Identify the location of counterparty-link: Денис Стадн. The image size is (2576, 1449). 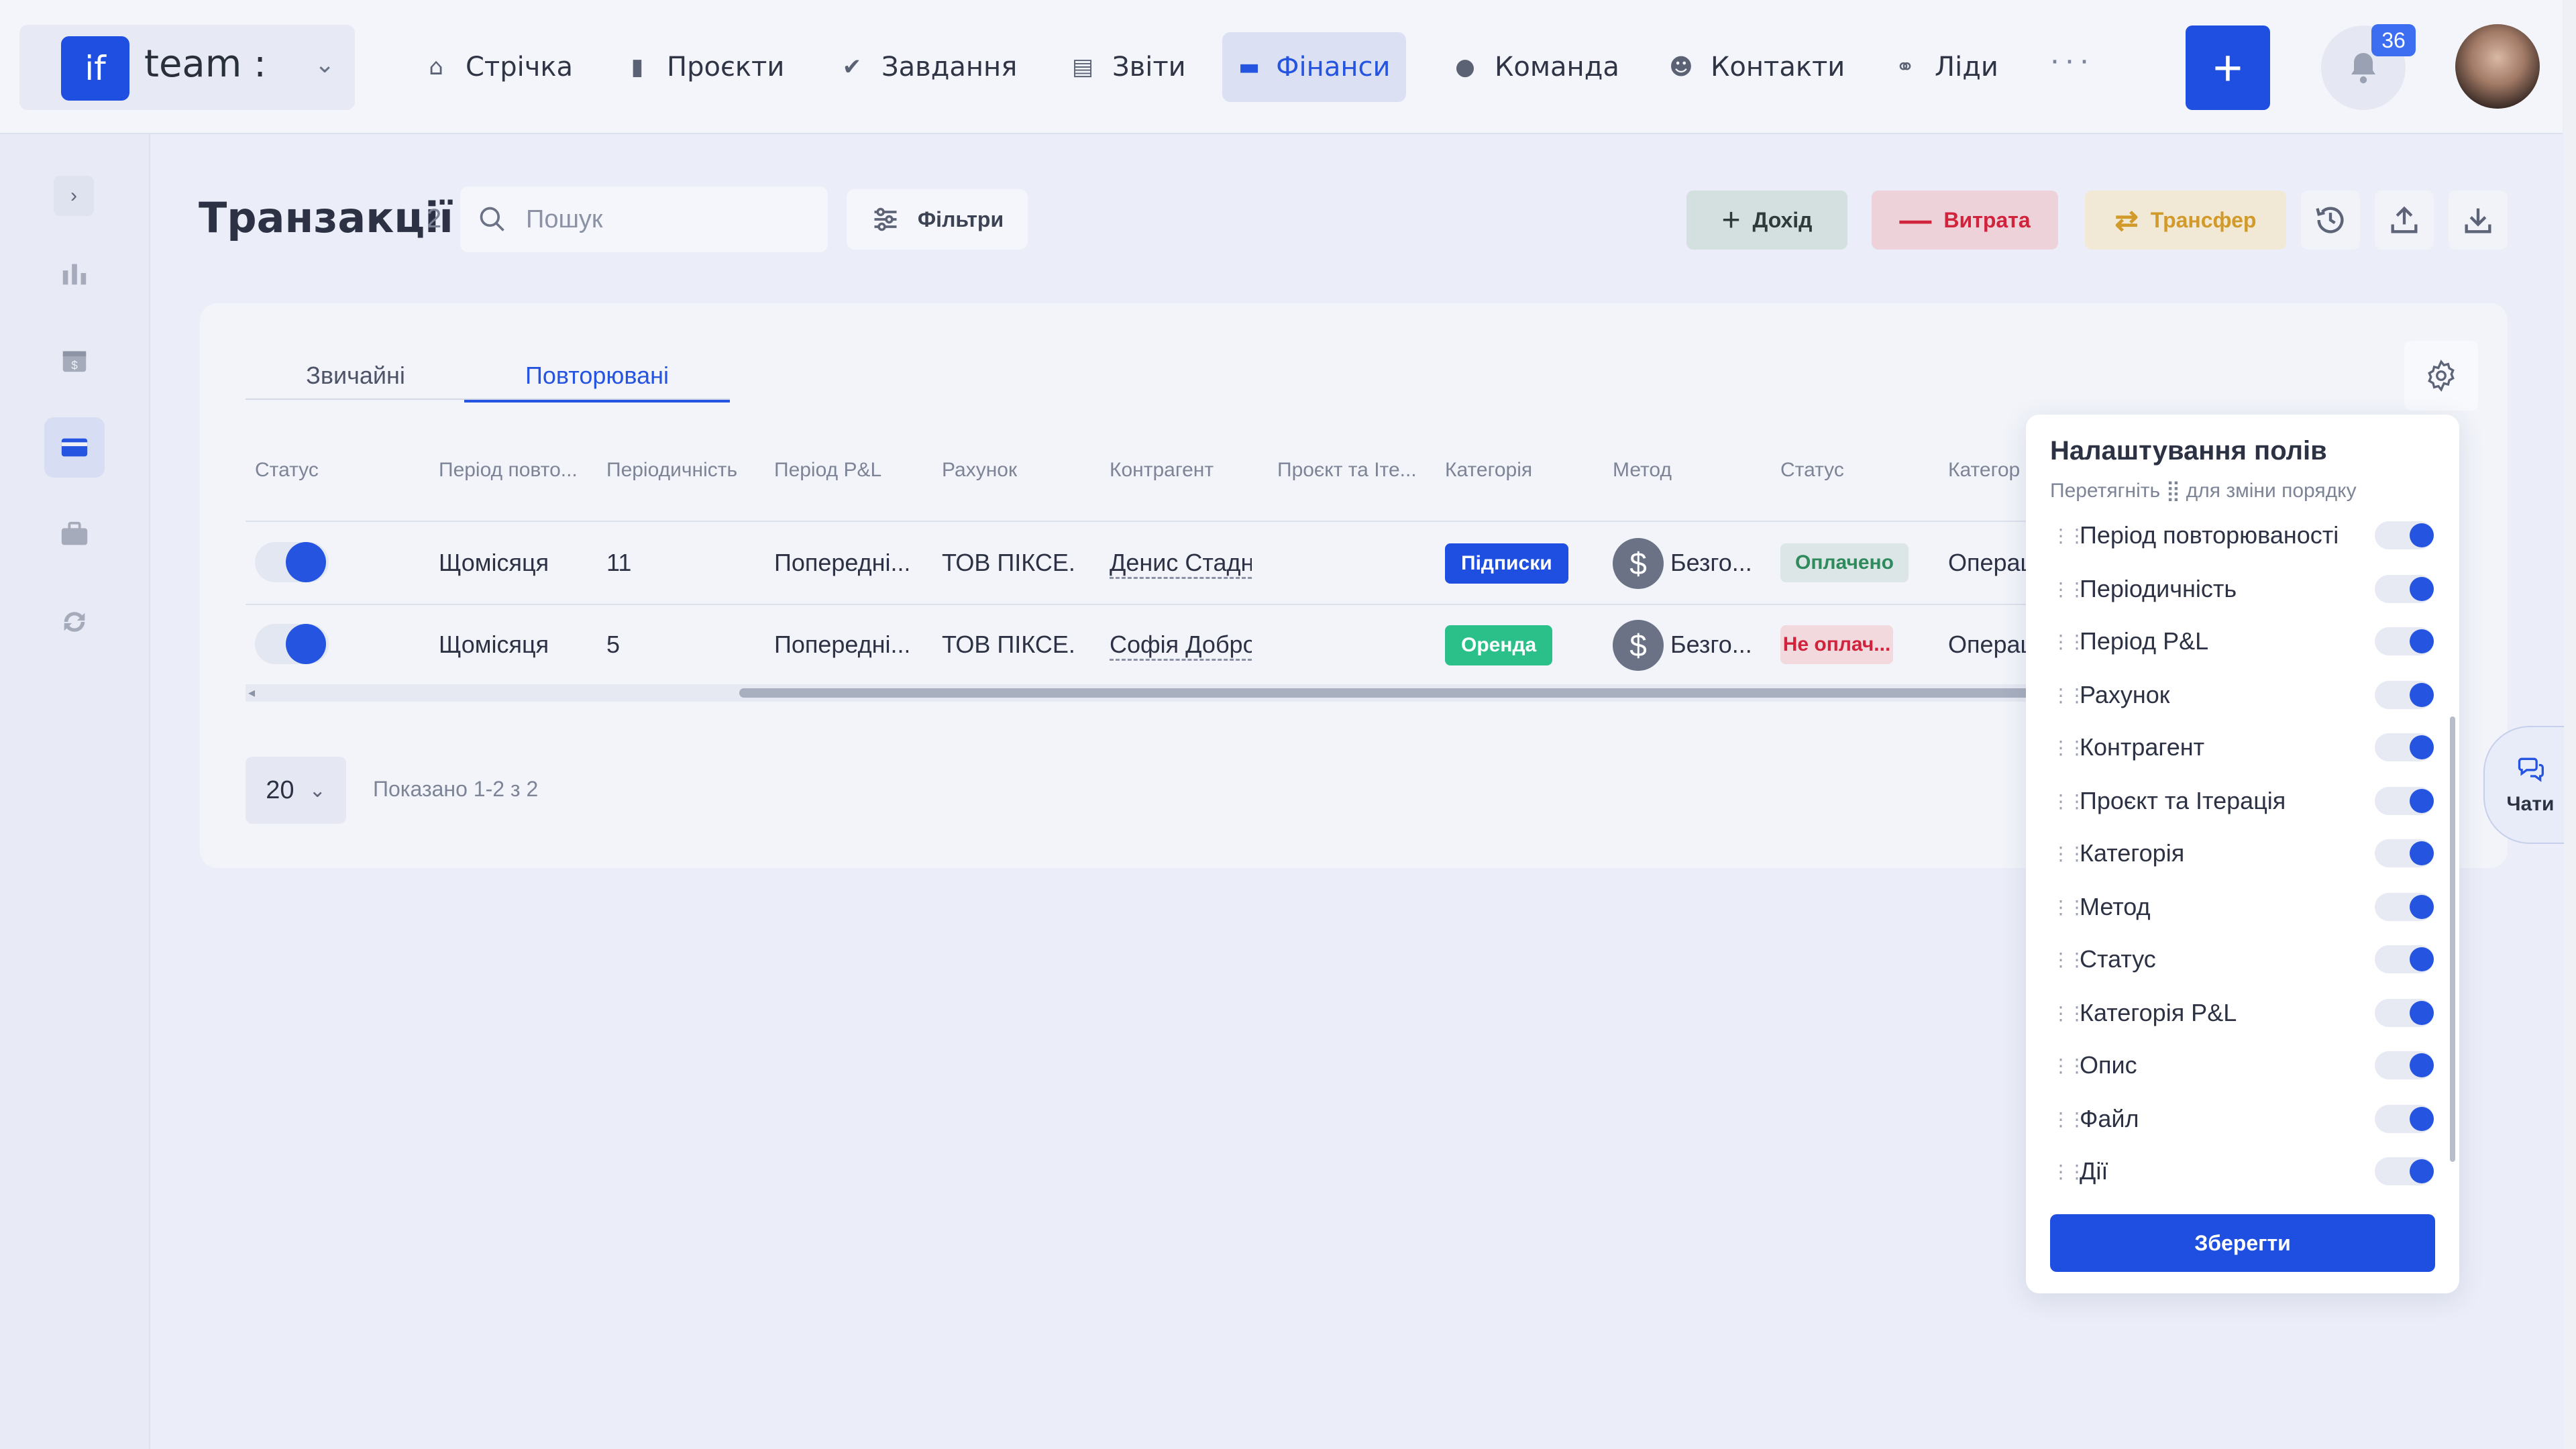
(1181, 564).